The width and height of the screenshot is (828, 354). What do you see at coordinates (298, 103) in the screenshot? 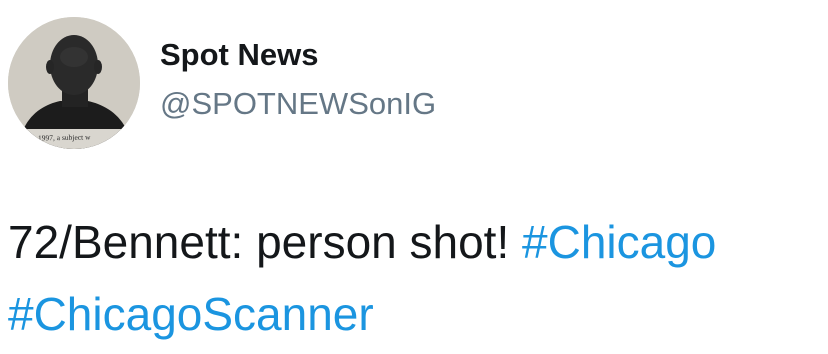
I see `user-handle: @SPOTNEWSonIG` at bounding box center [298, 103].